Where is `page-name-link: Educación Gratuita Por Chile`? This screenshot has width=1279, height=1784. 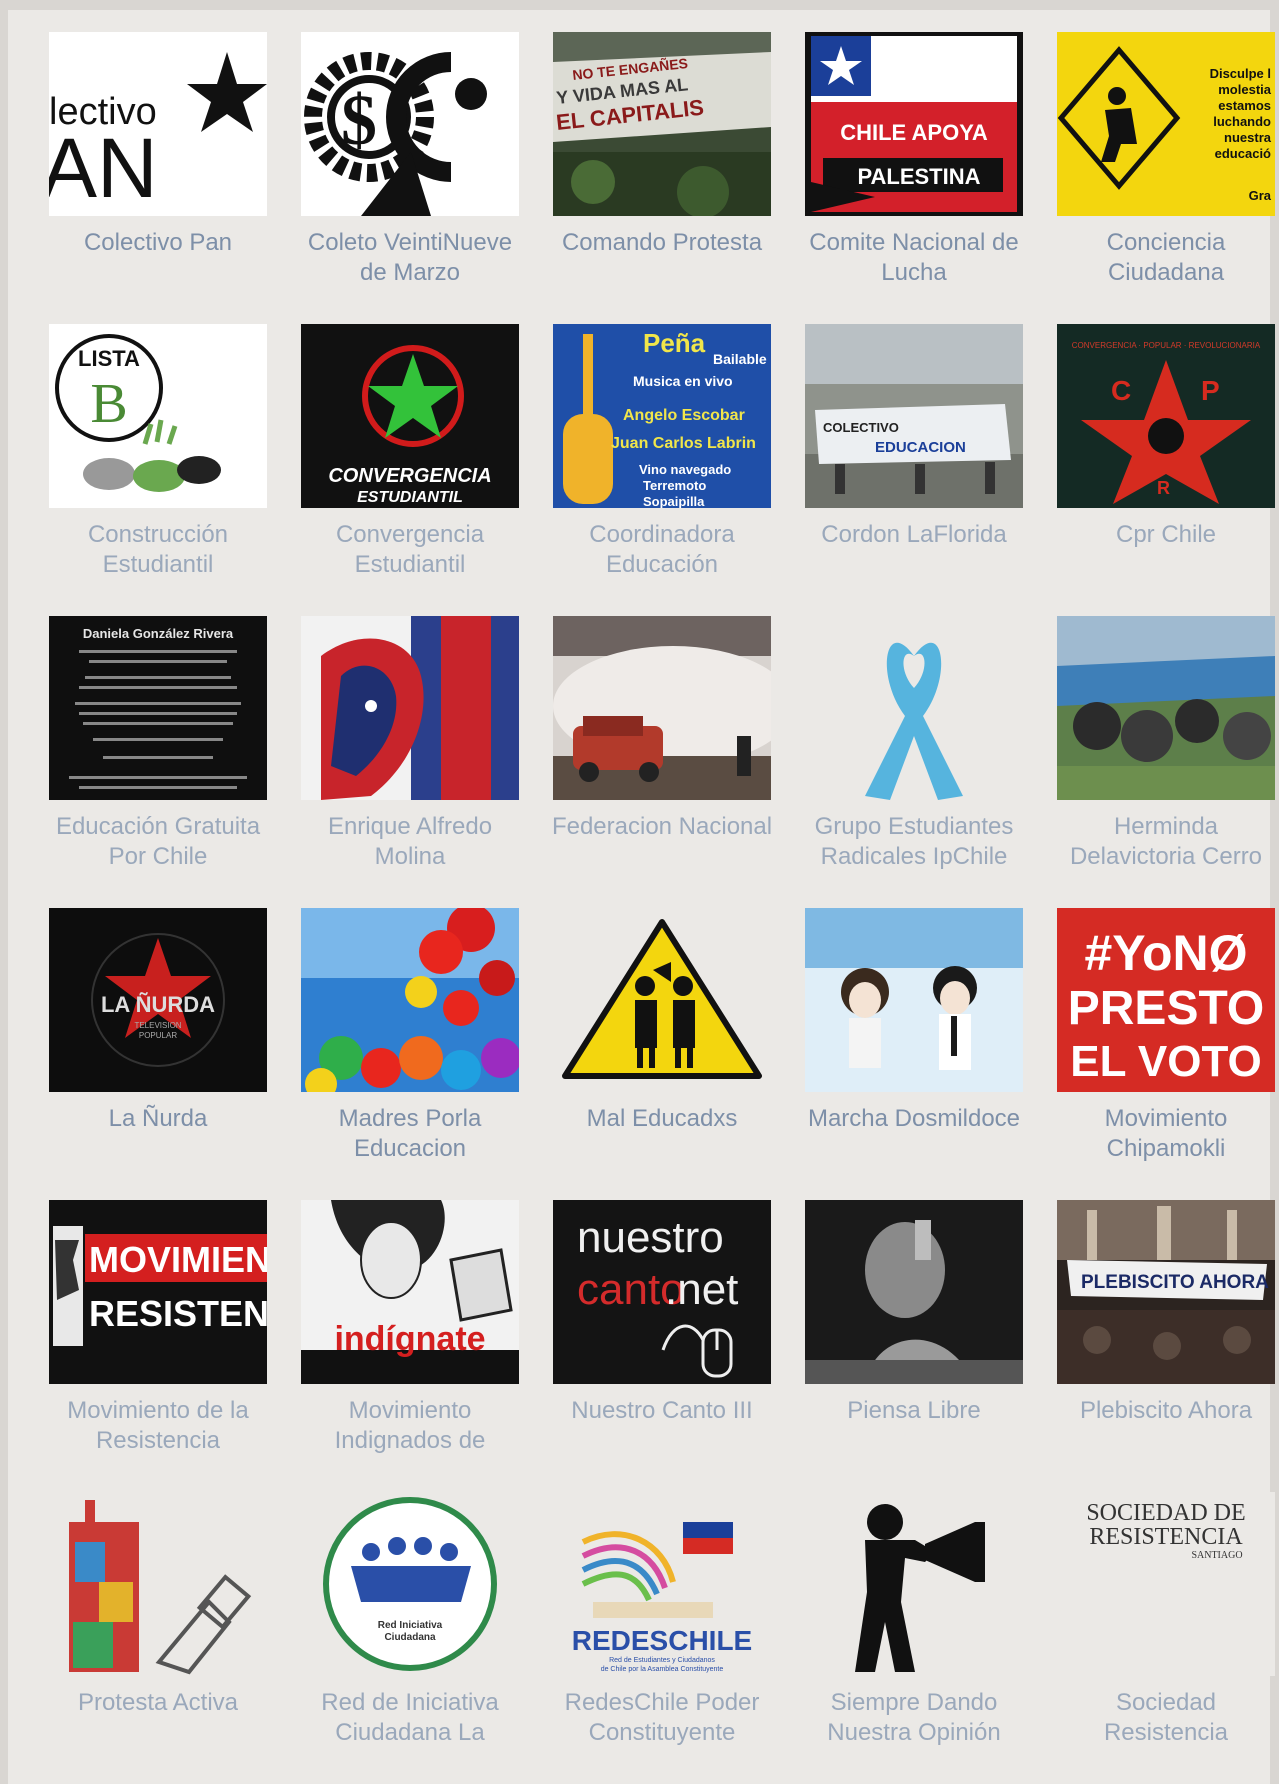
page-name-link: Educación Gratuita Por Chile is located at coordinates (158, 842).